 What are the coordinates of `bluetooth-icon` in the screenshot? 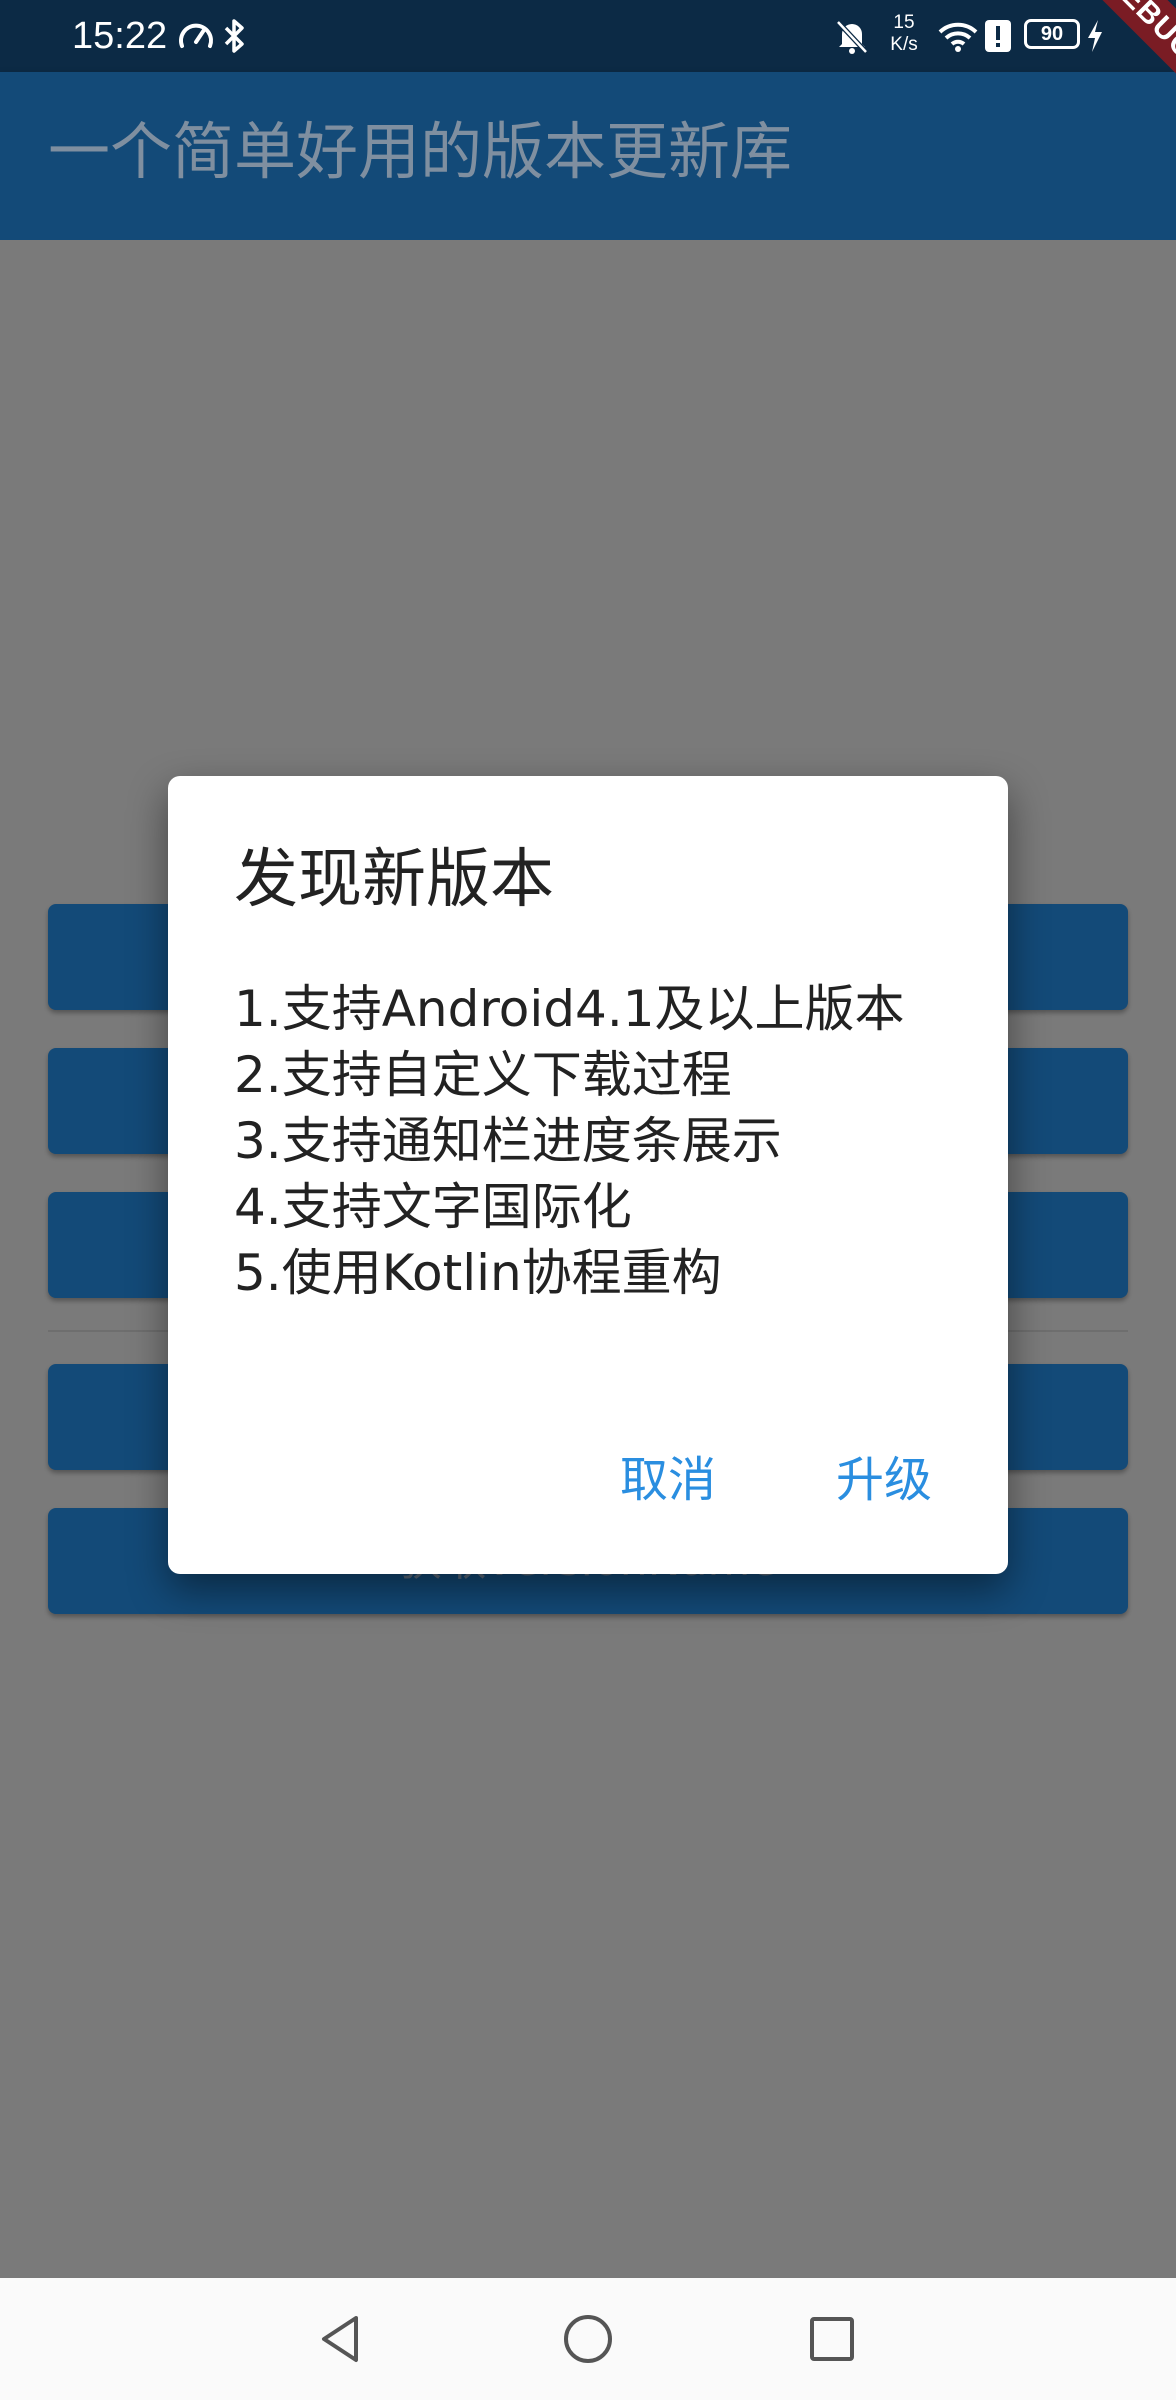 It's located at (235, 36).